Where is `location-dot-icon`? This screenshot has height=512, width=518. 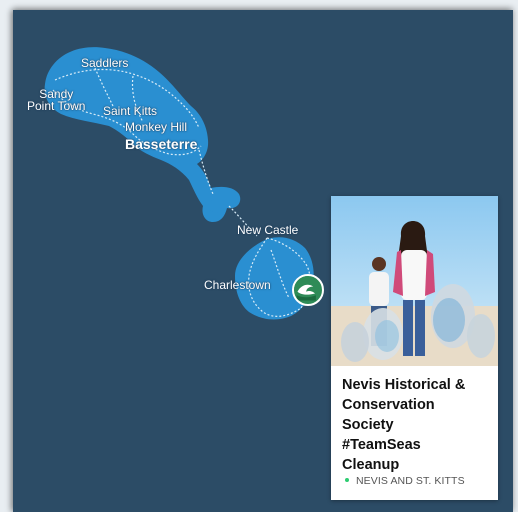 location-dot-icon is located at coordinates (347, 480).